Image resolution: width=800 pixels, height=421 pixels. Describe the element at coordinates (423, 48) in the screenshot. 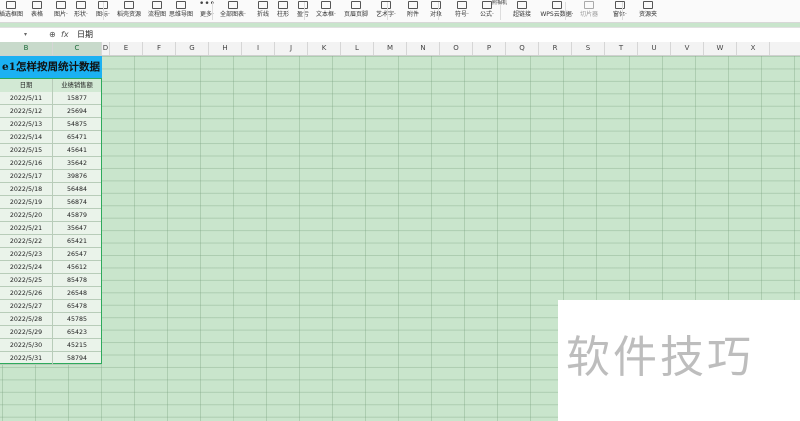

I see `column-header-N: N` at that location.